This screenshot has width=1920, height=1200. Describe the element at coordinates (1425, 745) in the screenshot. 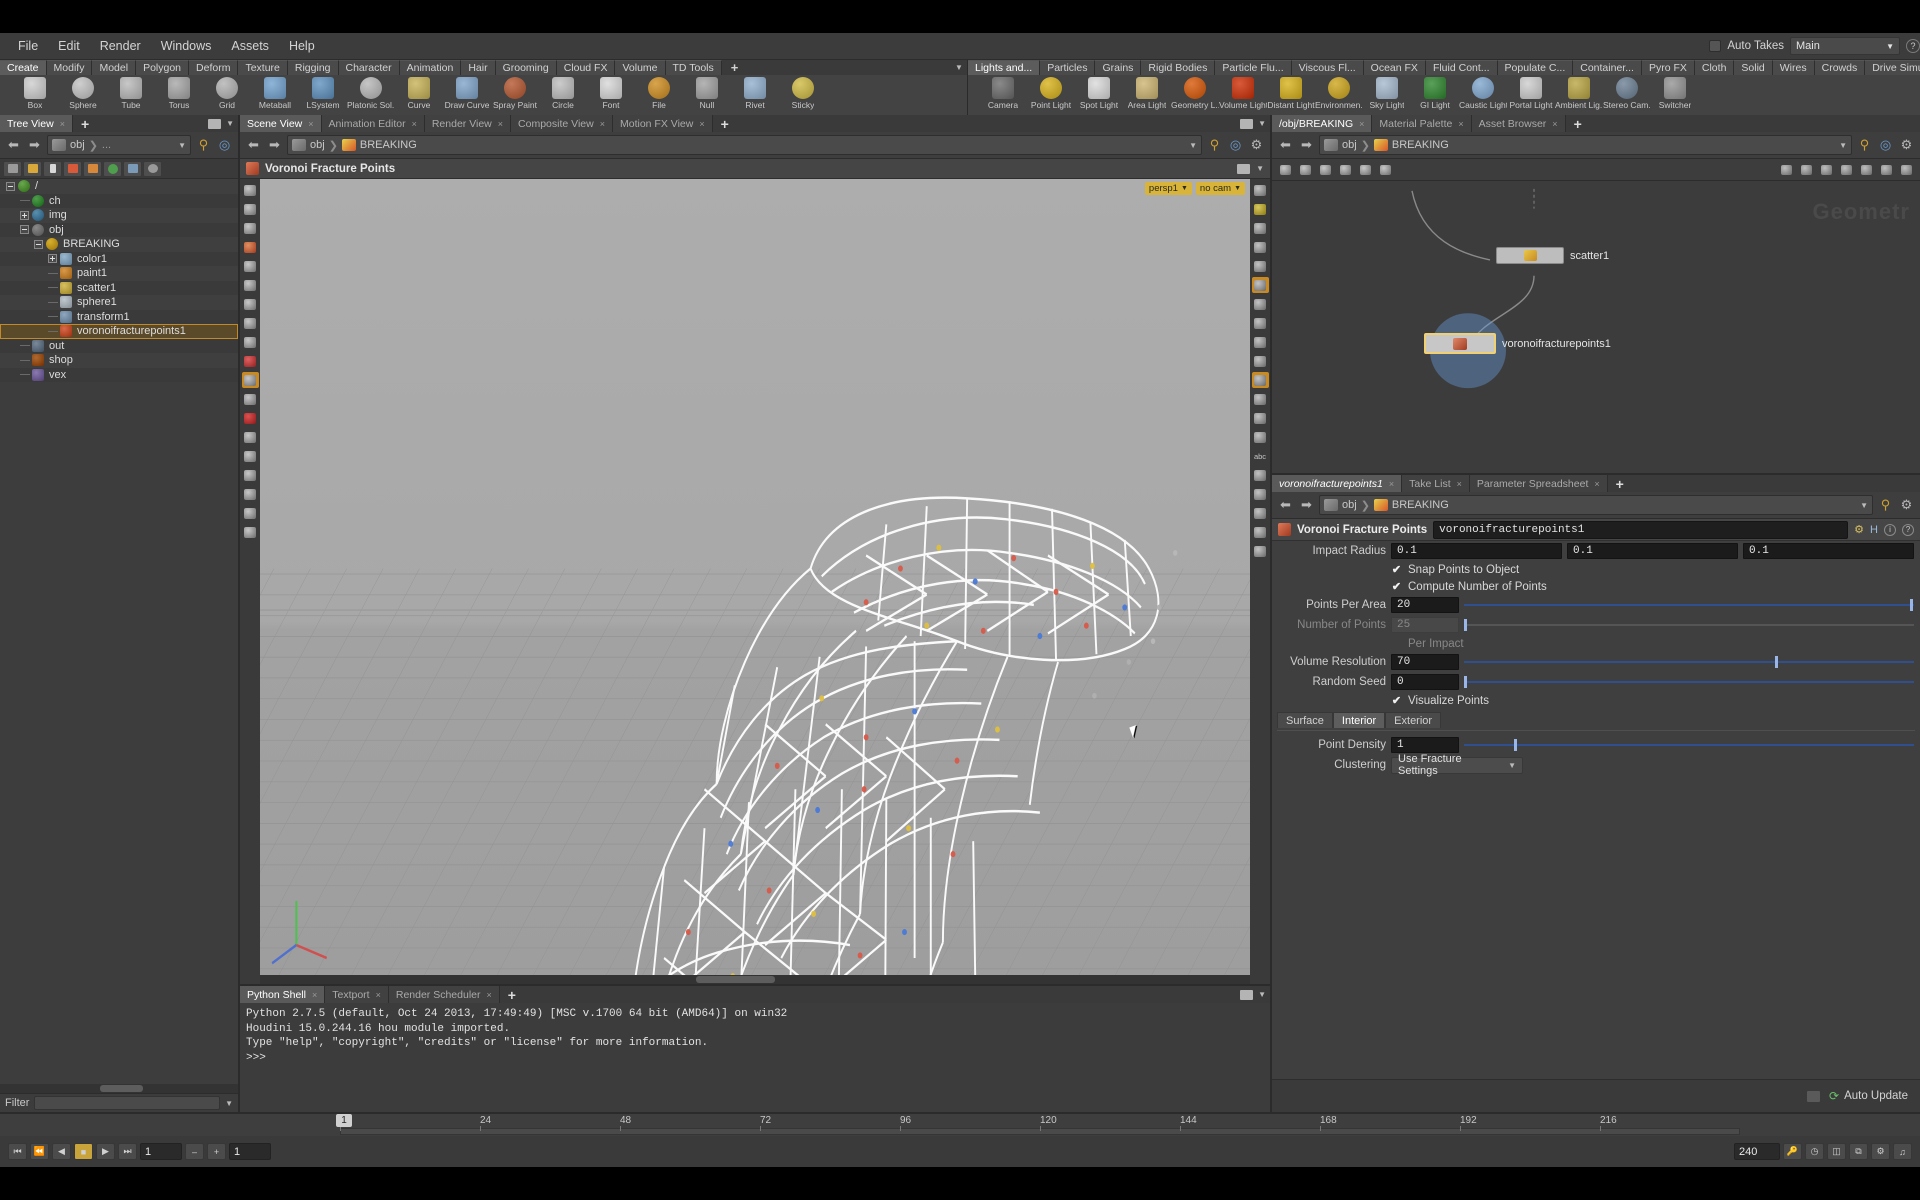

I see `param-field-point-density: 1` at that location.